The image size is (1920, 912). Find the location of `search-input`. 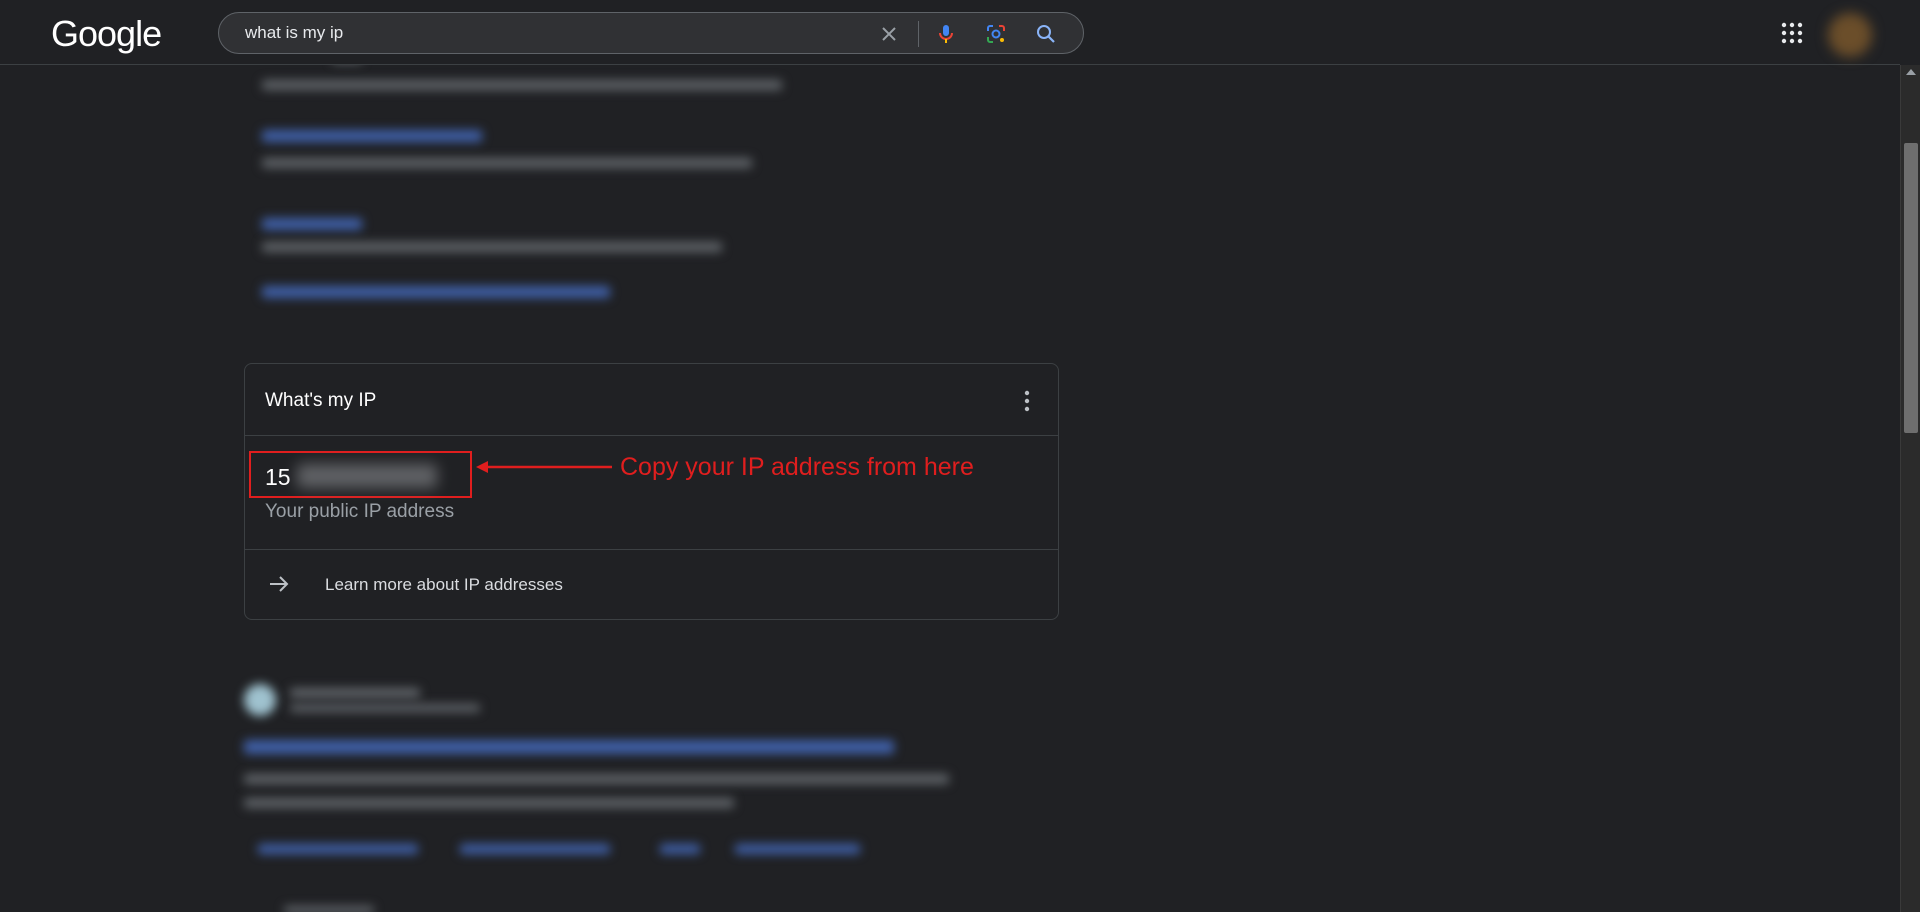

search-input is located at coordinates (545, 33).